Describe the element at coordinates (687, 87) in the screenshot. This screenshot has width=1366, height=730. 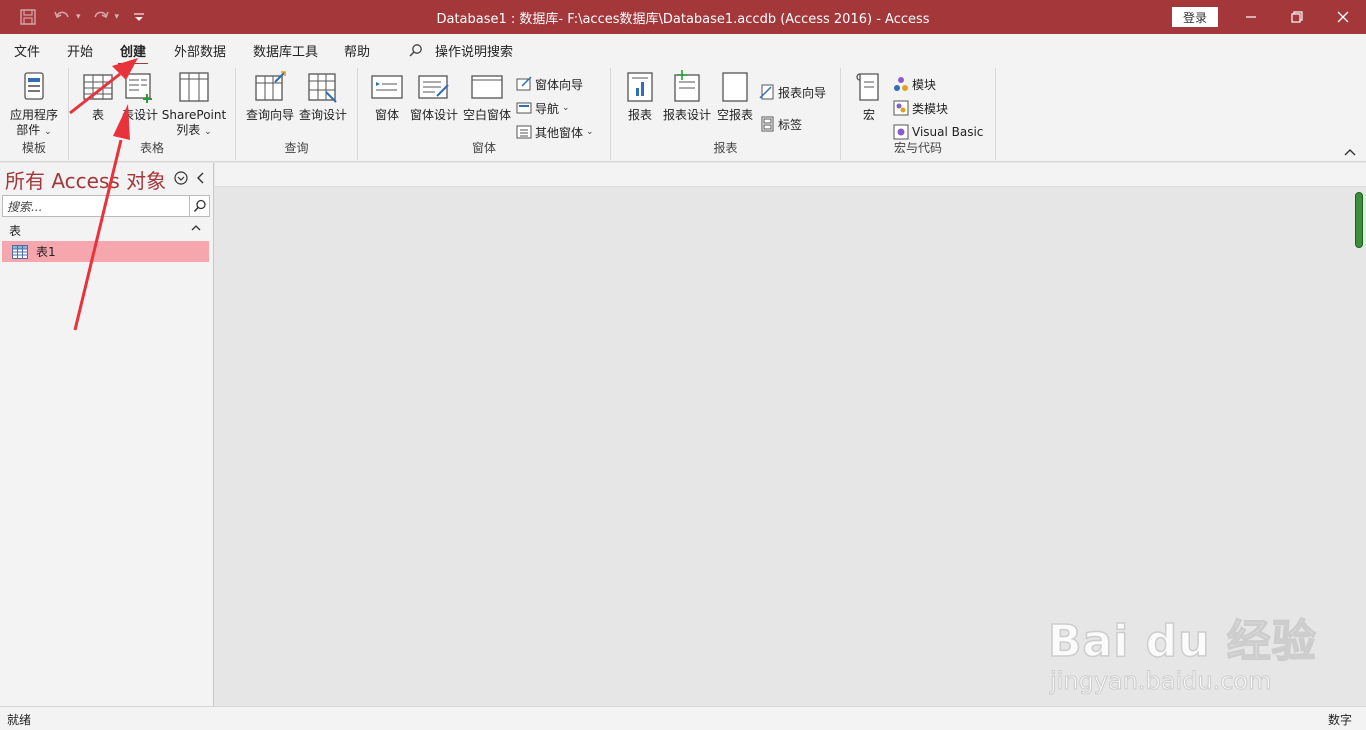
I see `report-design-icon` at that location.